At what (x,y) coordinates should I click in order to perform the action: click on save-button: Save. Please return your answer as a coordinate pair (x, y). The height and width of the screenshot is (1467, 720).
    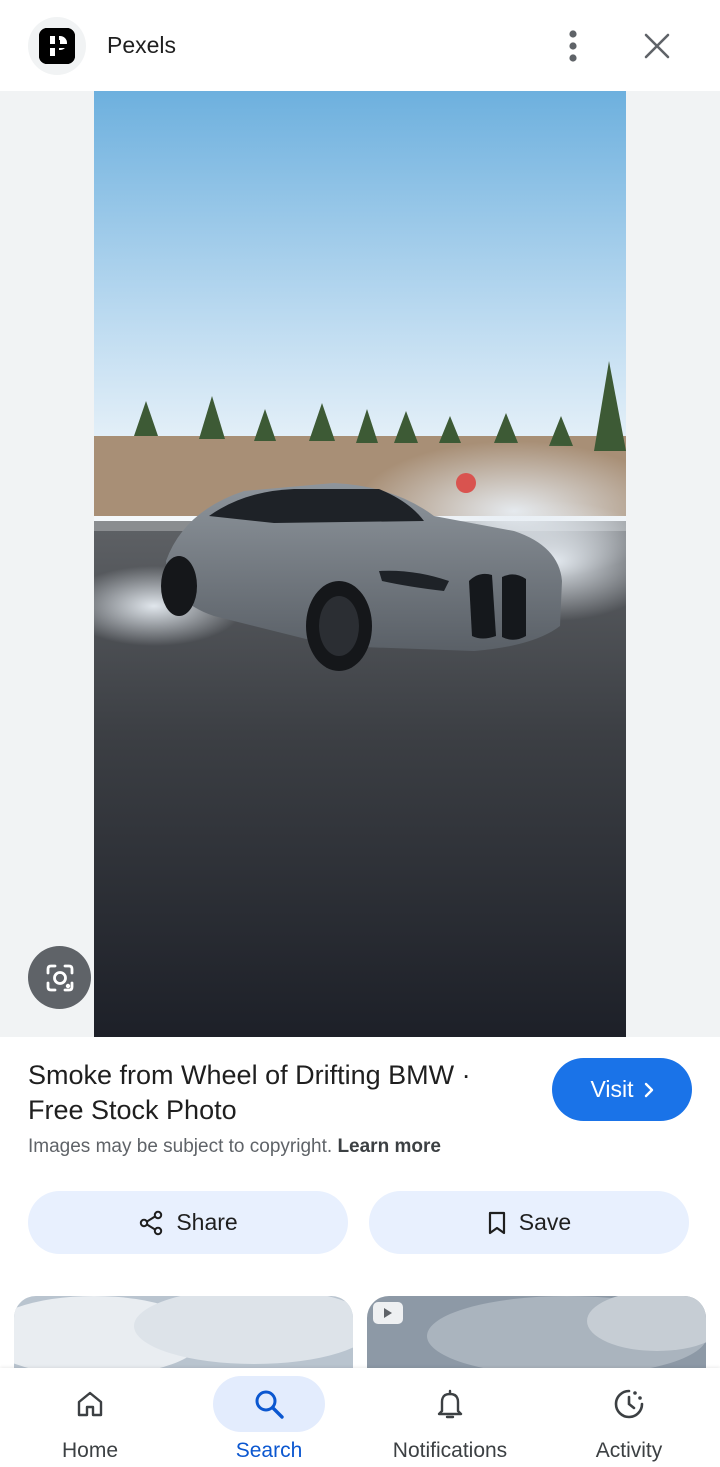
    Looking at the image, I should click on (529, 1222).